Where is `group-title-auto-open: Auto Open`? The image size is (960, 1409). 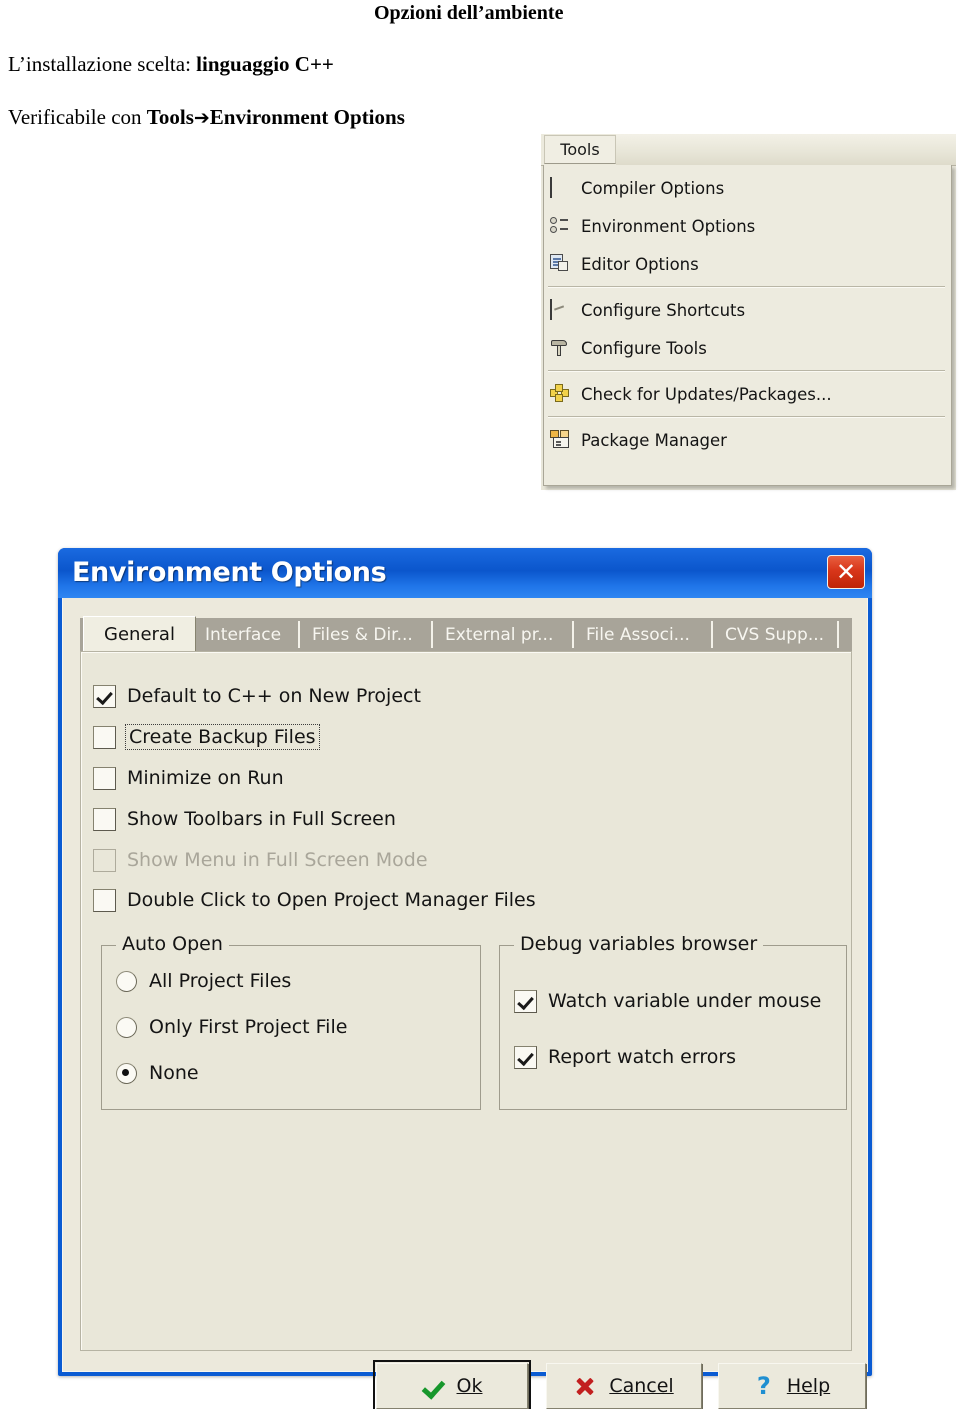
group-title-auto-open: Auto Open is located at coordinates (172, 944).